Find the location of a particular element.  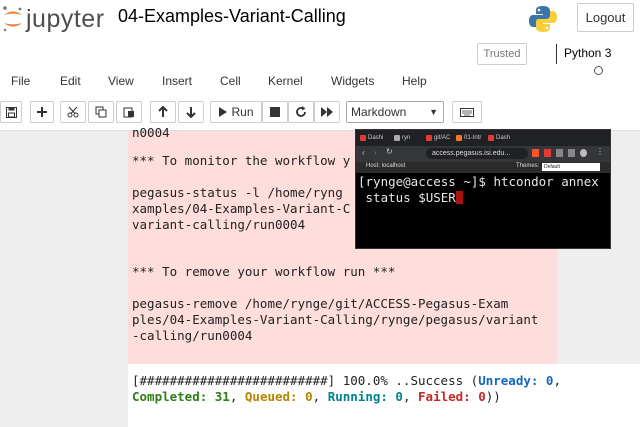

save-button is located at coordinates (11, 112).